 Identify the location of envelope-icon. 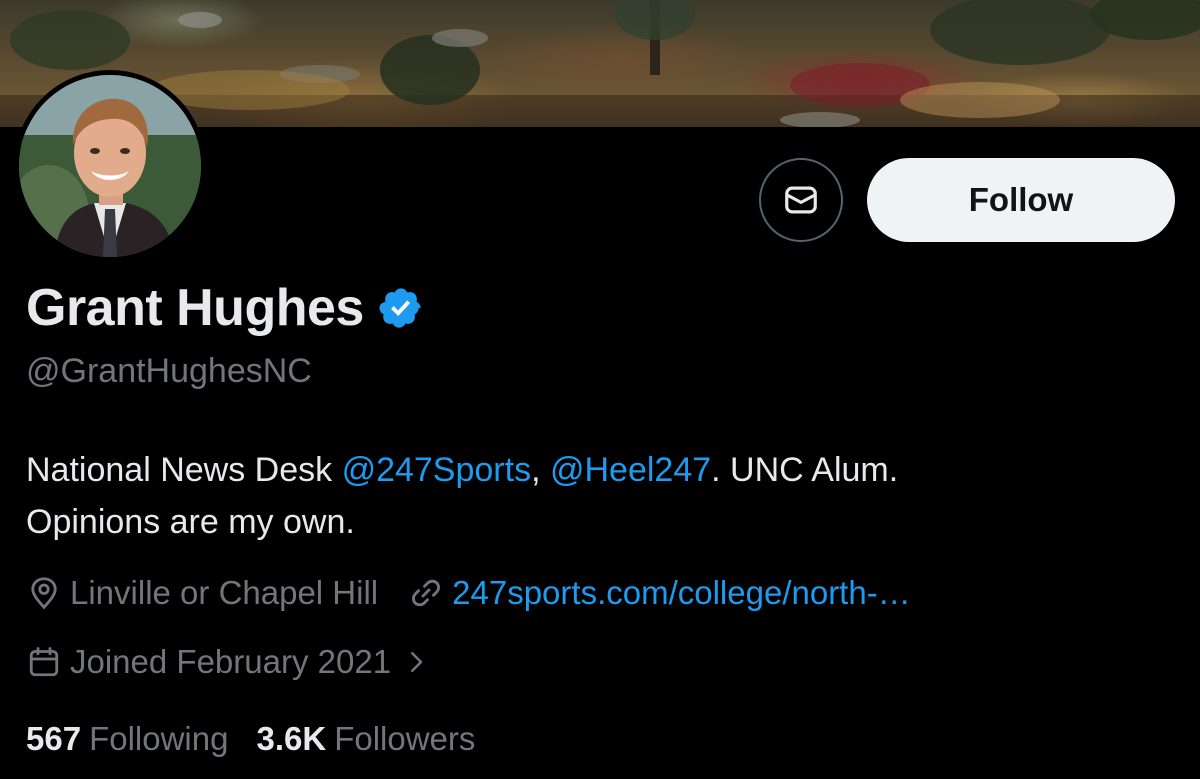
(801, 200).